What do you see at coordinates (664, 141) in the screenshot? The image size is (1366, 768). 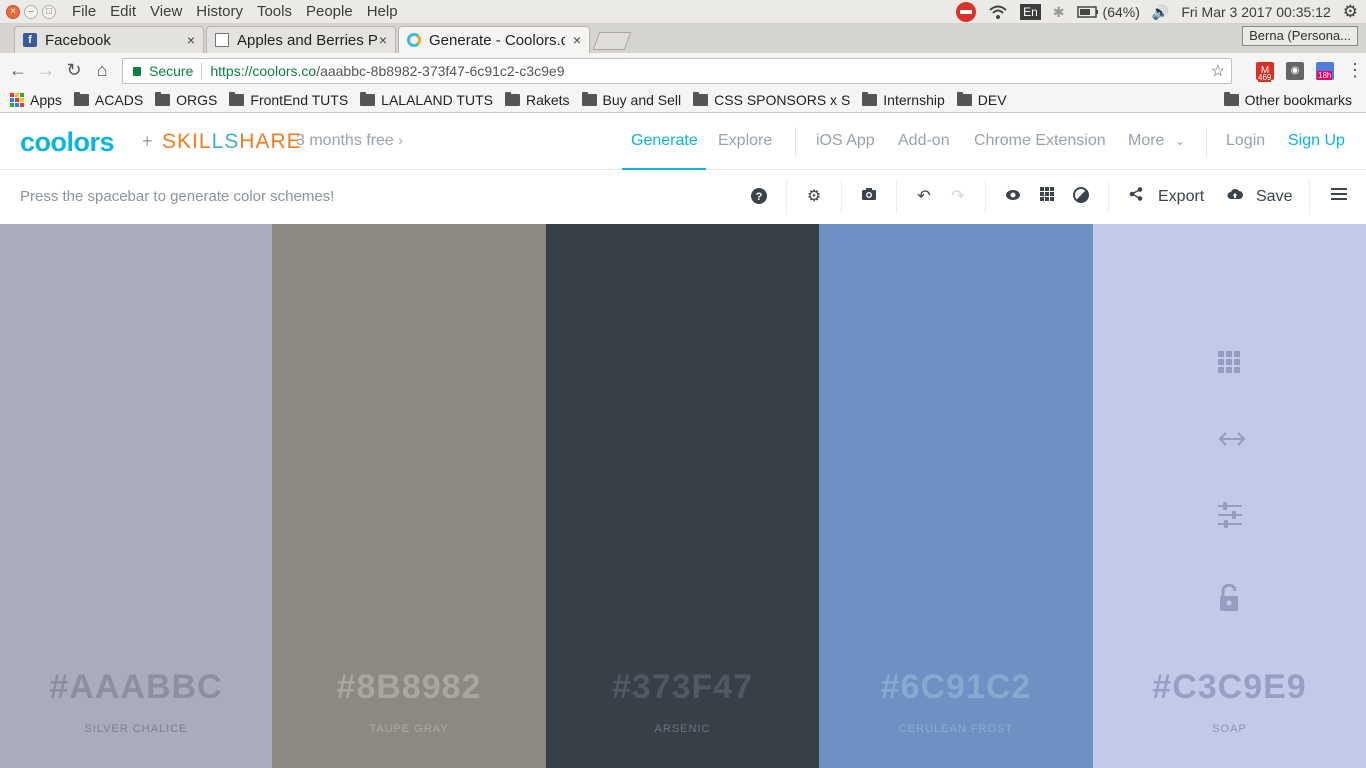 I see `nav-generate: Generate` at bounding box center [664, 141].